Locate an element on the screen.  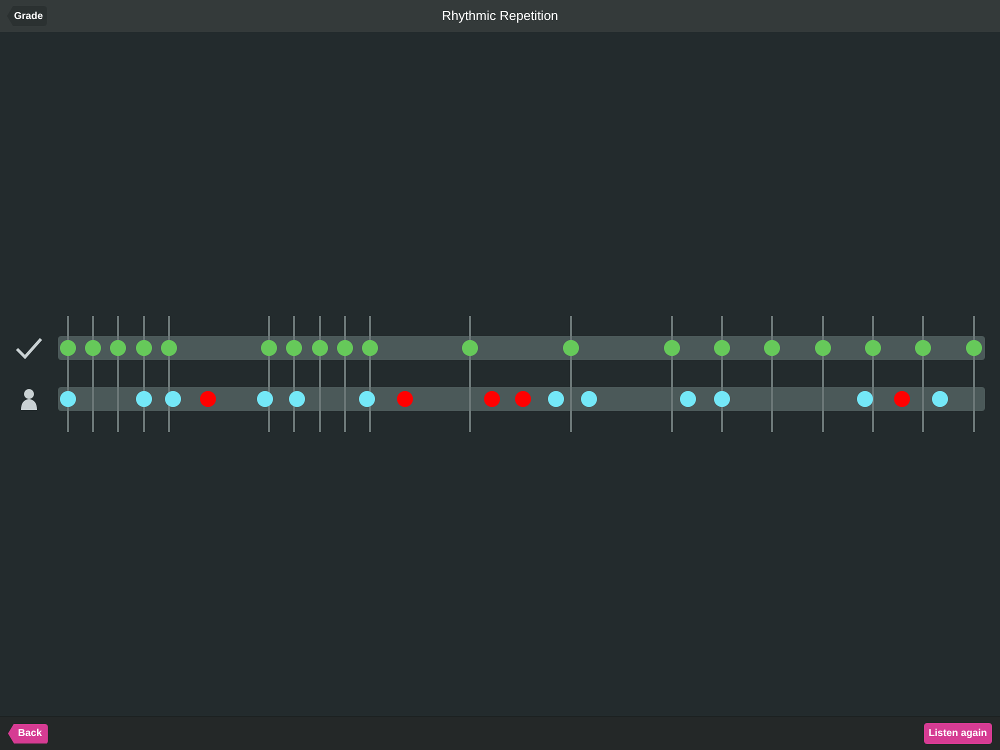
screen-title: Rhythmic Repetition is located at coordinates (500, 16).